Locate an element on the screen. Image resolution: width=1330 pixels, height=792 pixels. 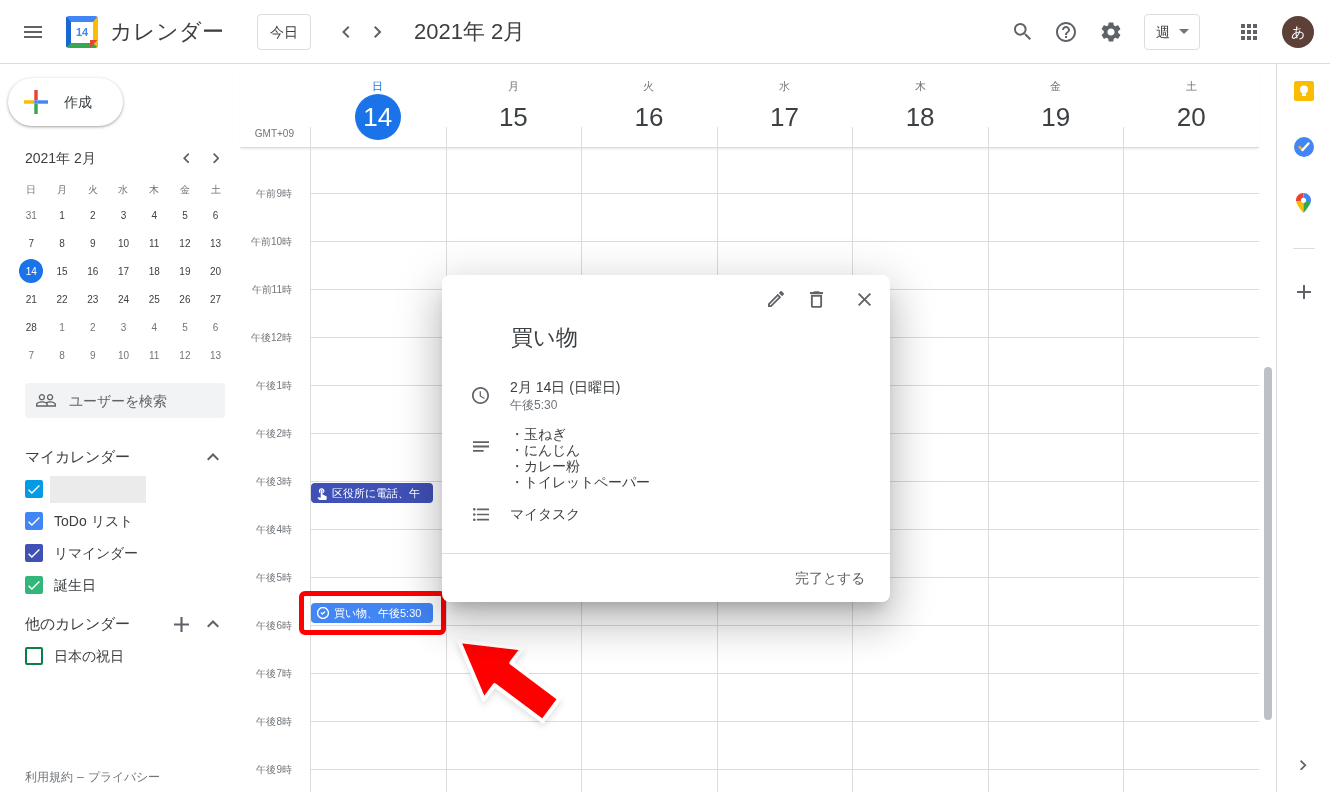
mini-calendar-day: 23 is located at coordinates (92, 299).